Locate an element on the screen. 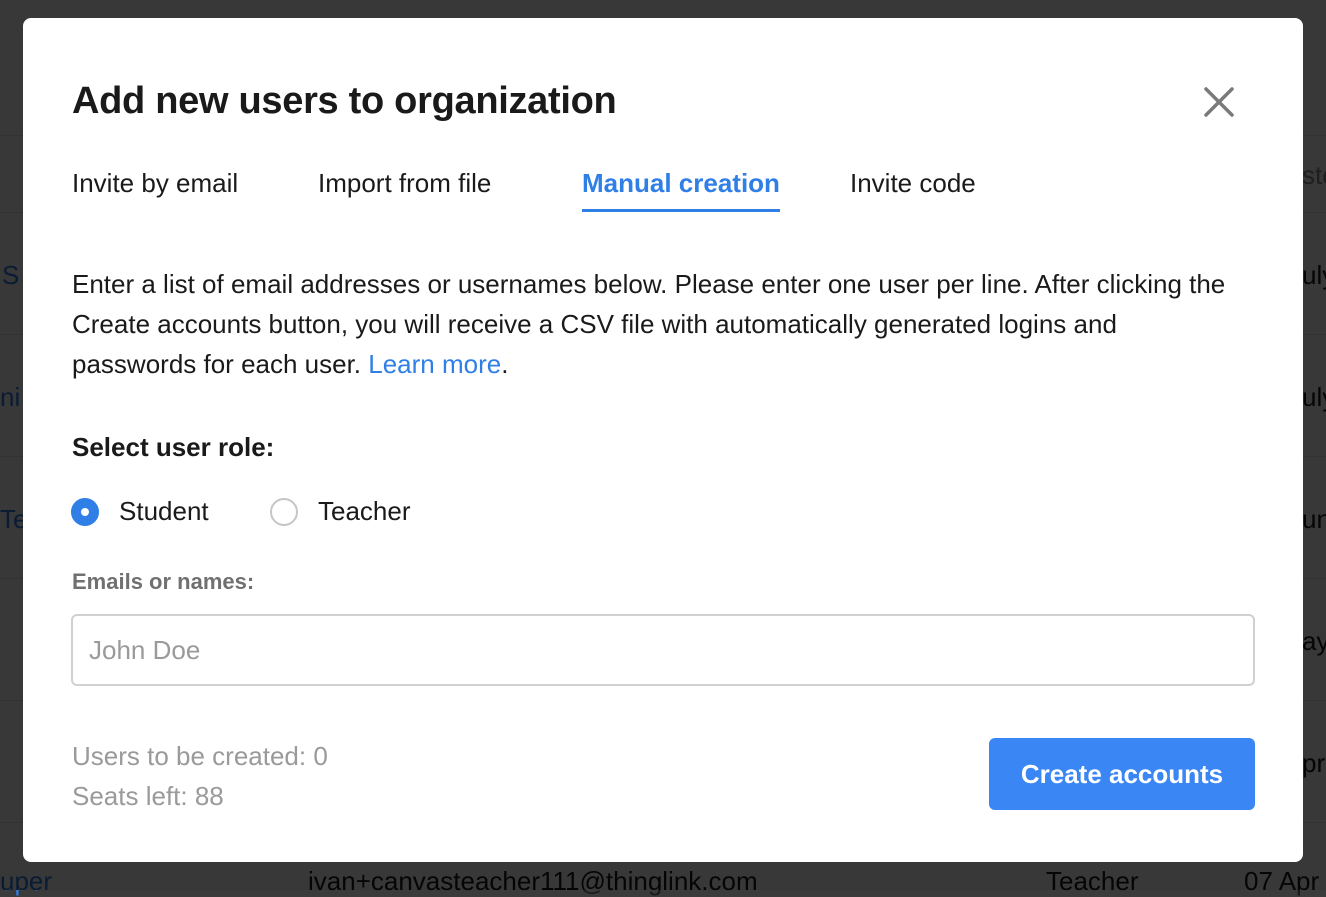  emails-label: Emails or names: is located at coordinates (163, 581).